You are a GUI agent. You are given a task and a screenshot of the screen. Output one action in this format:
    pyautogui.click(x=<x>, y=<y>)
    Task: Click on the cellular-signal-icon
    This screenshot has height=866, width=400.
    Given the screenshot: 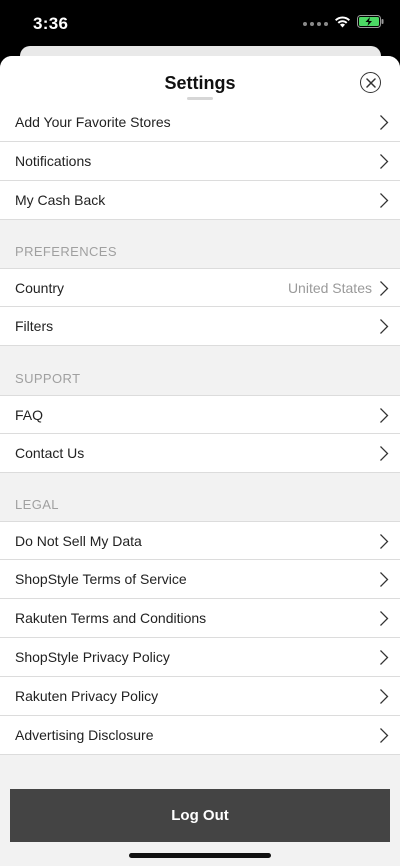 What is the action you would take?
    pyautogui.click(x=315, y=24)
    